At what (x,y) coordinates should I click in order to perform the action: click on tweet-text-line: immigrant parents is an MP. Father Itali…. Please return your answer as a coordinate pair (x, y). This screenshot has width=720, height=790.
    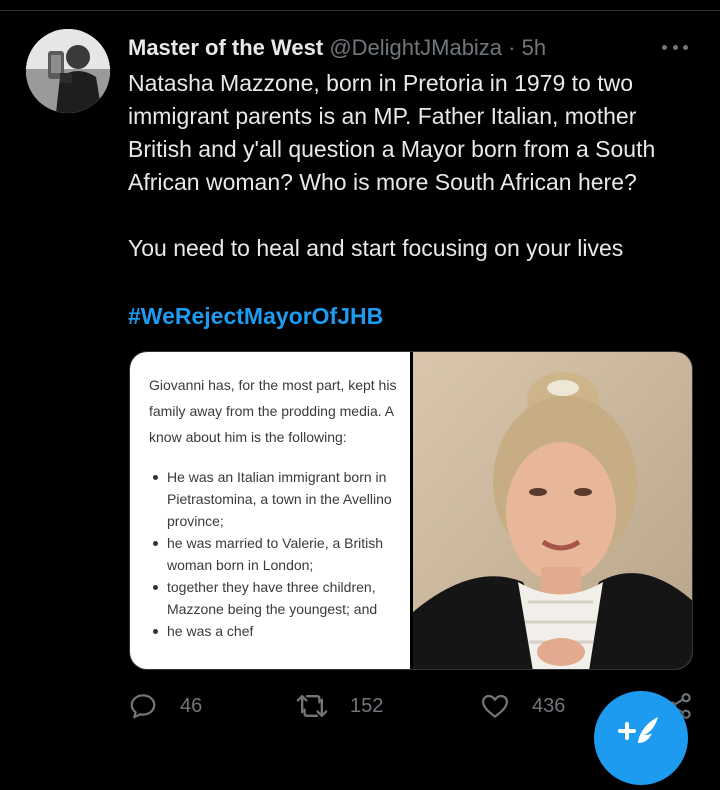
    Looking at the image, I should click on (382, 116).